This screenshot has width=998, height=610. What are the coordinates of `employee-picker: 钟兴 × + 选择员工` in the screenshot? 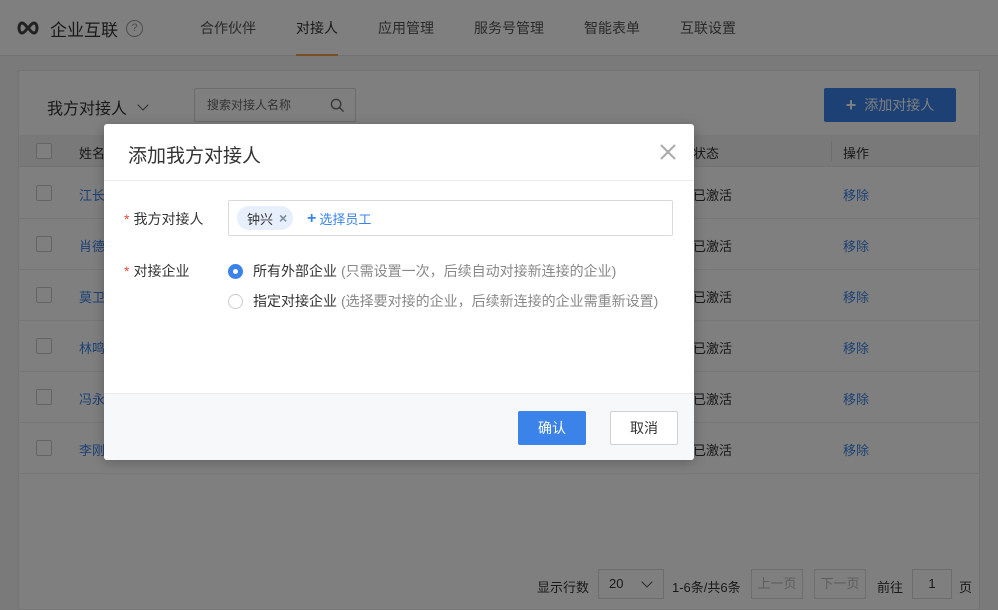 It's located at (450, 218).